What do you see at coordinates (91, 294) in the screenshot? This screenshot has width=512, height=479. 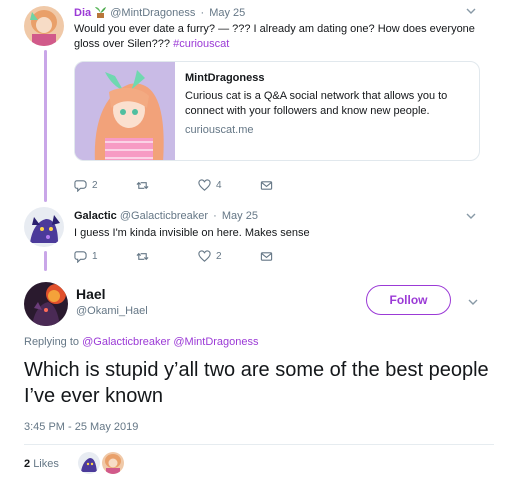 I see `display-name: Hael` at bounding box center [91, 294].